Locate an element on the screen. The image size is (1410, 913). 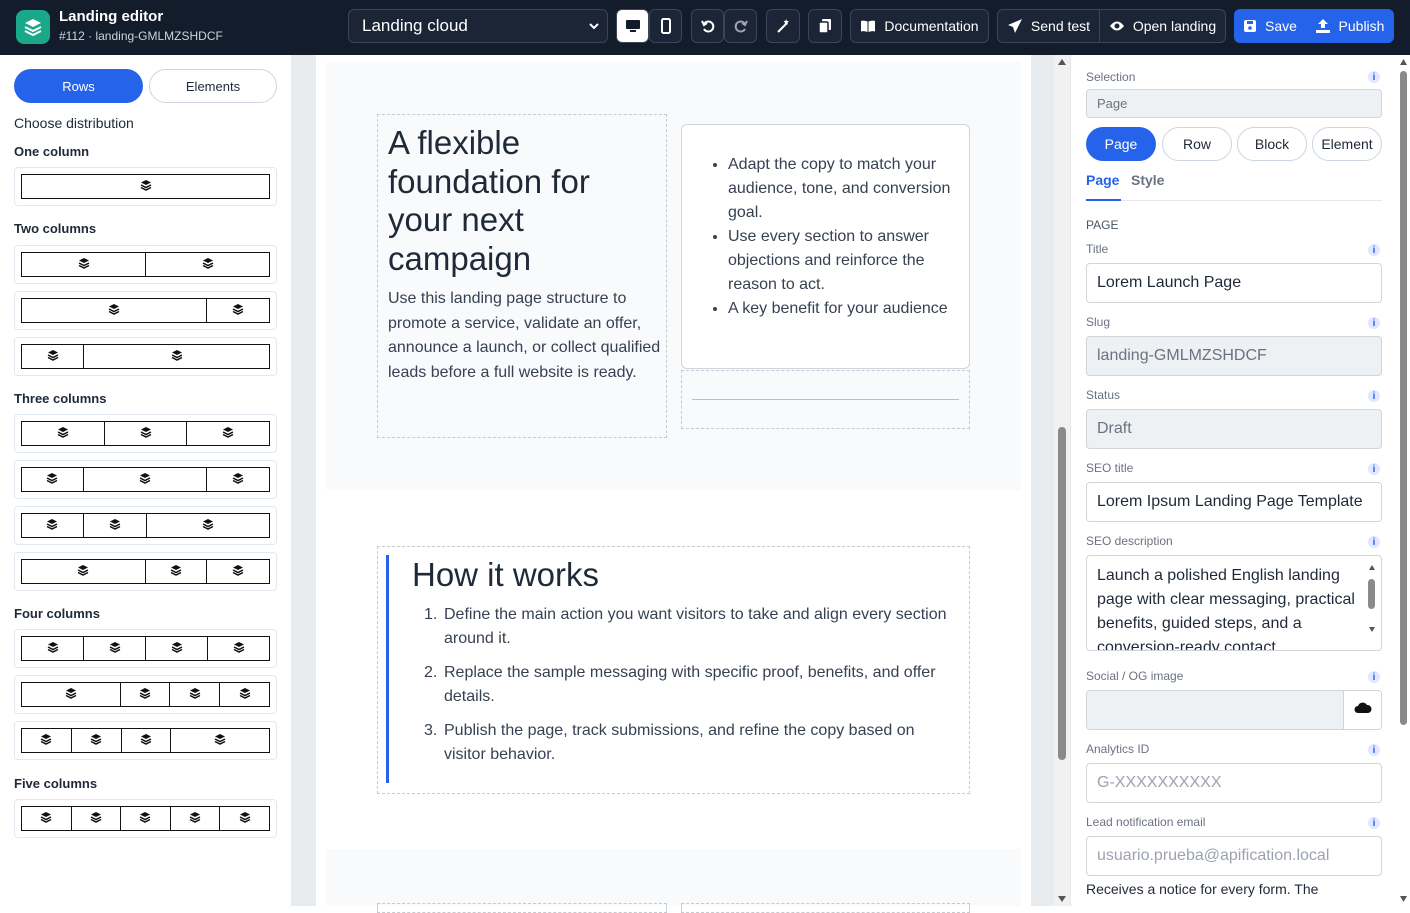
tab-divider is located at coordinates (1234, 200).